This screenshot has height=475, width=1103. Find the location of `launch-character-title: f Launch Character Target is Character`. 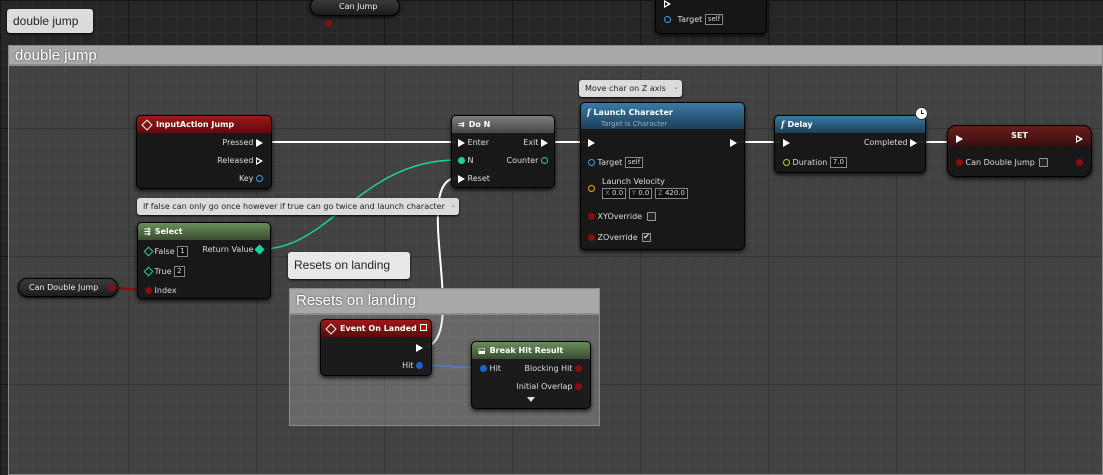

launch-character-title: f Launch Character Target is Character is located at coordinates (662, 116).